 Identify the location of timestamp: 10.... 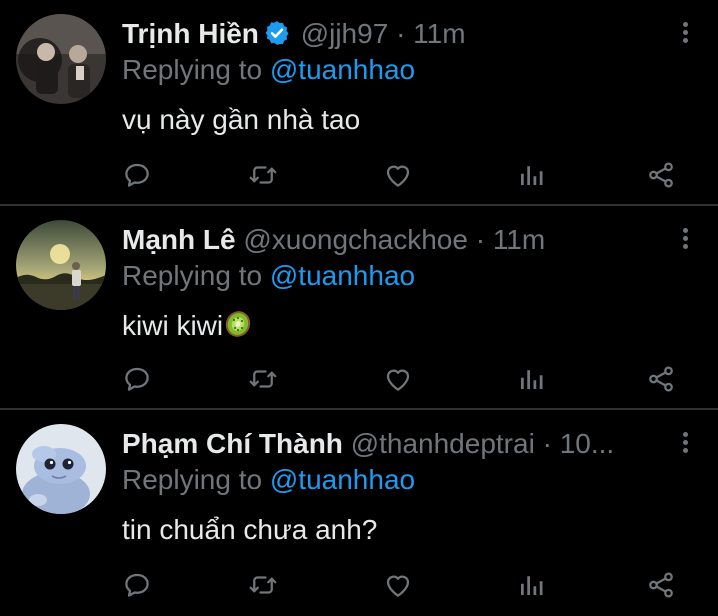
(587, 443).